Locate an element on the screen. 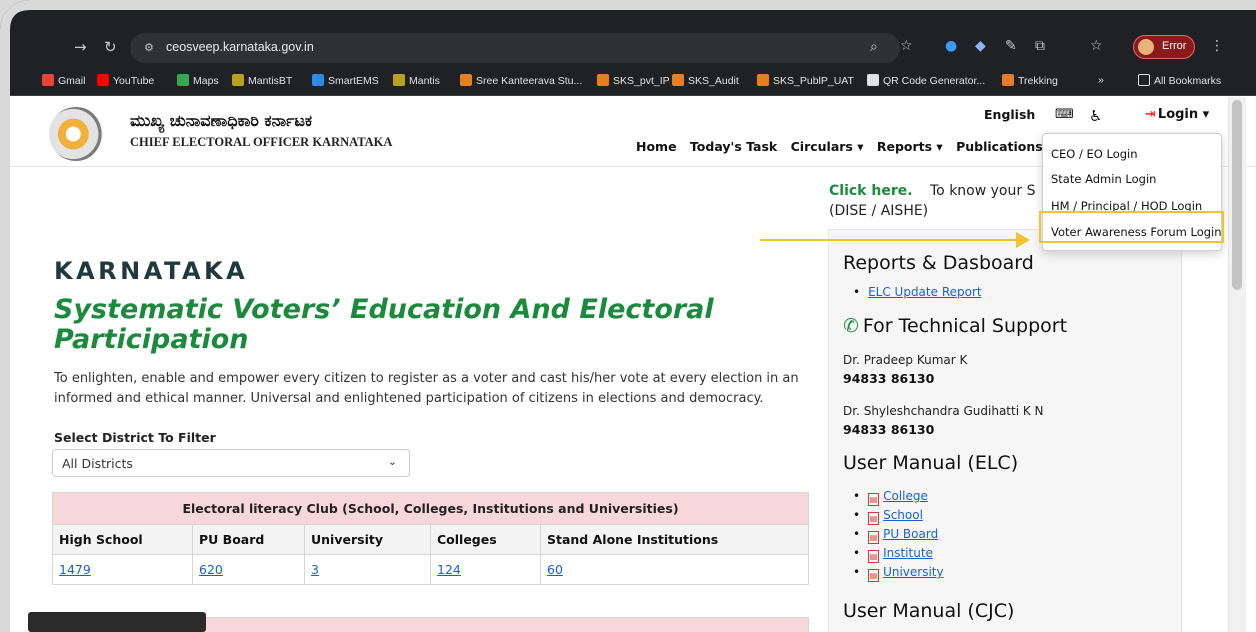 This screenshot has width=1256, height=632. zoom-icon: ⌕ is located at coordinates (874, 47).